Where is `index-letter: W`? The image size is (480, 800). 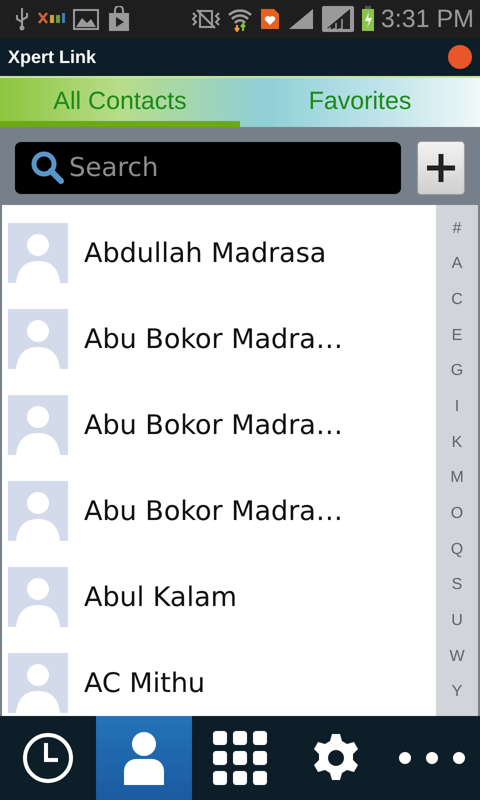
index-letter: W is located at coordinates (457, 657).